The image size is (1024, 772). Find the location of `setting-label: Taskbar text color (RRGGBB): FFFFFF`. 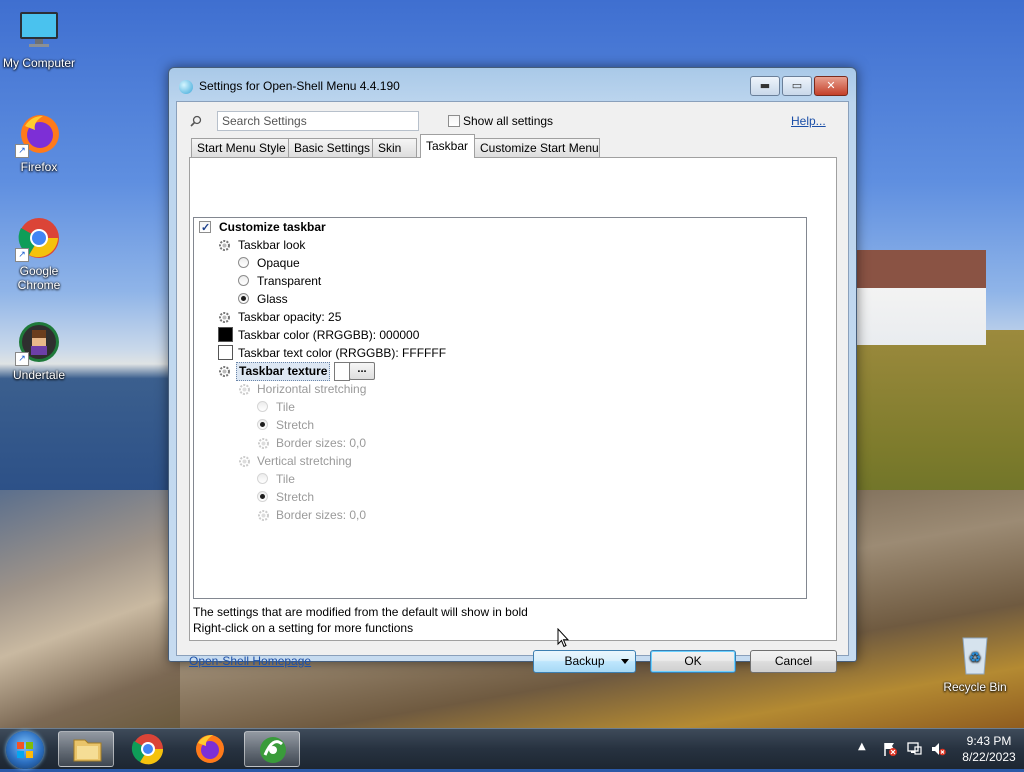

setting-label: Taskbar text color (RRGGBB): FFFFFF is located at coordinates (342, 353).